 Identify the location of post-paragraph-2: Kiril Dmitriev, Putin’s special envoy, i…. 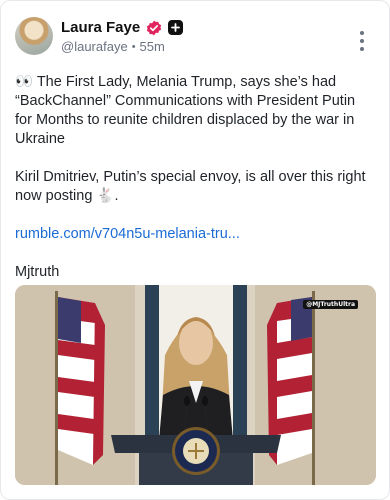
(190, 186).